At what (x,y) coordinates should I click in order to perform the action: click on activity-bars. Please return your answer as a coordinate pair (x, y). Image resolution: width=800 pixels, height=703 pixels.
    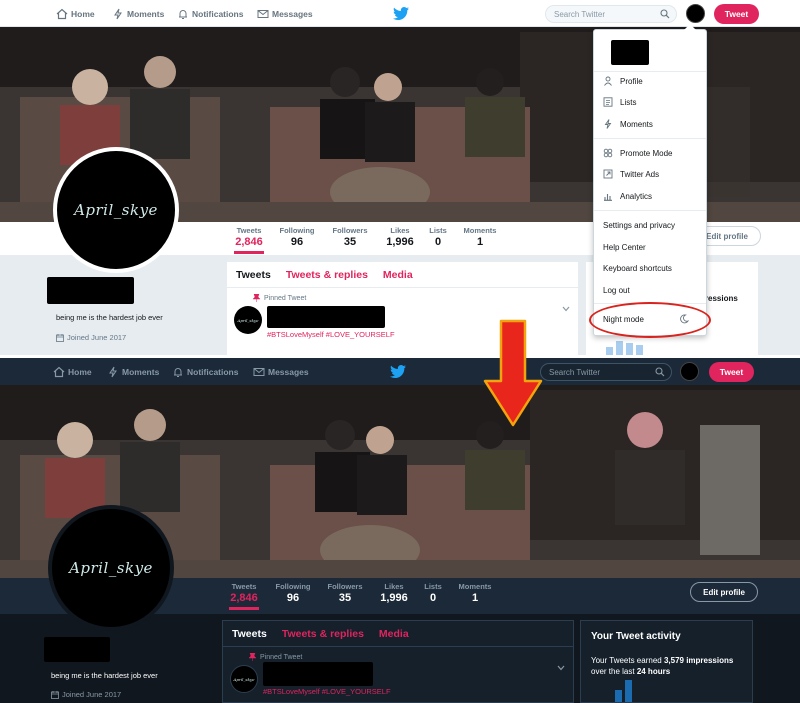
    Looking at the image, I should click on (625, 687).